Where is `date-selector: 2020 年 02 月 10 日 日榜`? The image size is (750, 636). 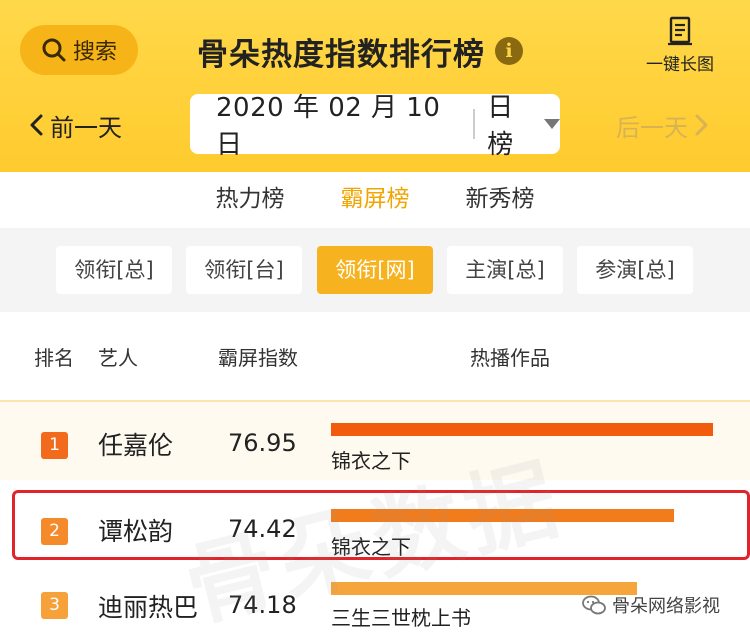
date-selector: 2020 年 02 月 10 日 日榜 is located at coordinates (375, 126).